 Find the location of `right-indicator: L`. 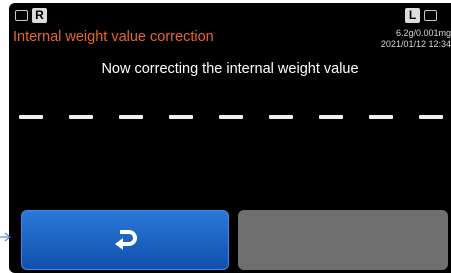

right-indicator: L is located at coordinates (426, 15).